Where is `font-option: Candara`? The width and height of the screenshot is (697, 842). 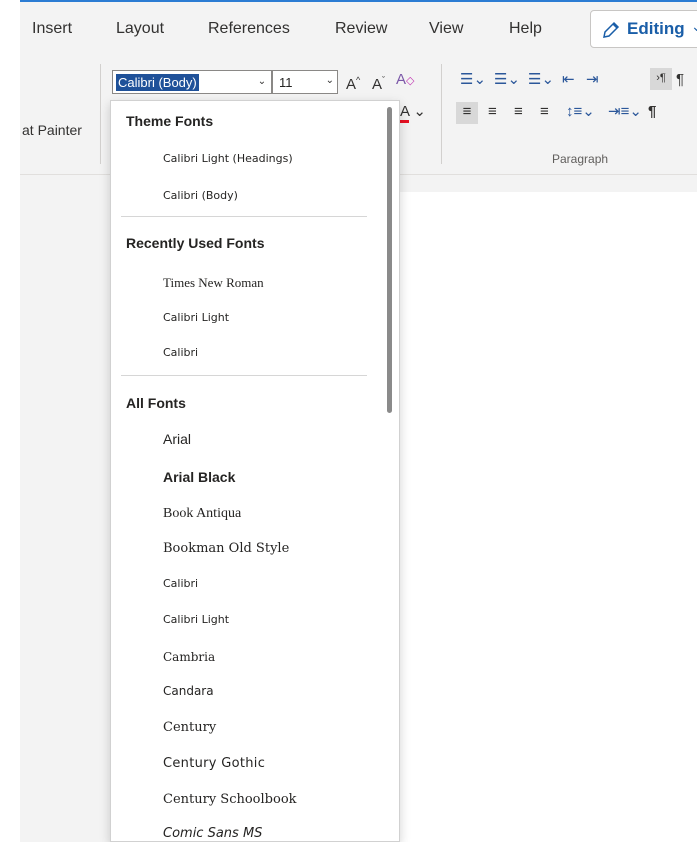 font-option: Candara is located at coordinates (246, 692).